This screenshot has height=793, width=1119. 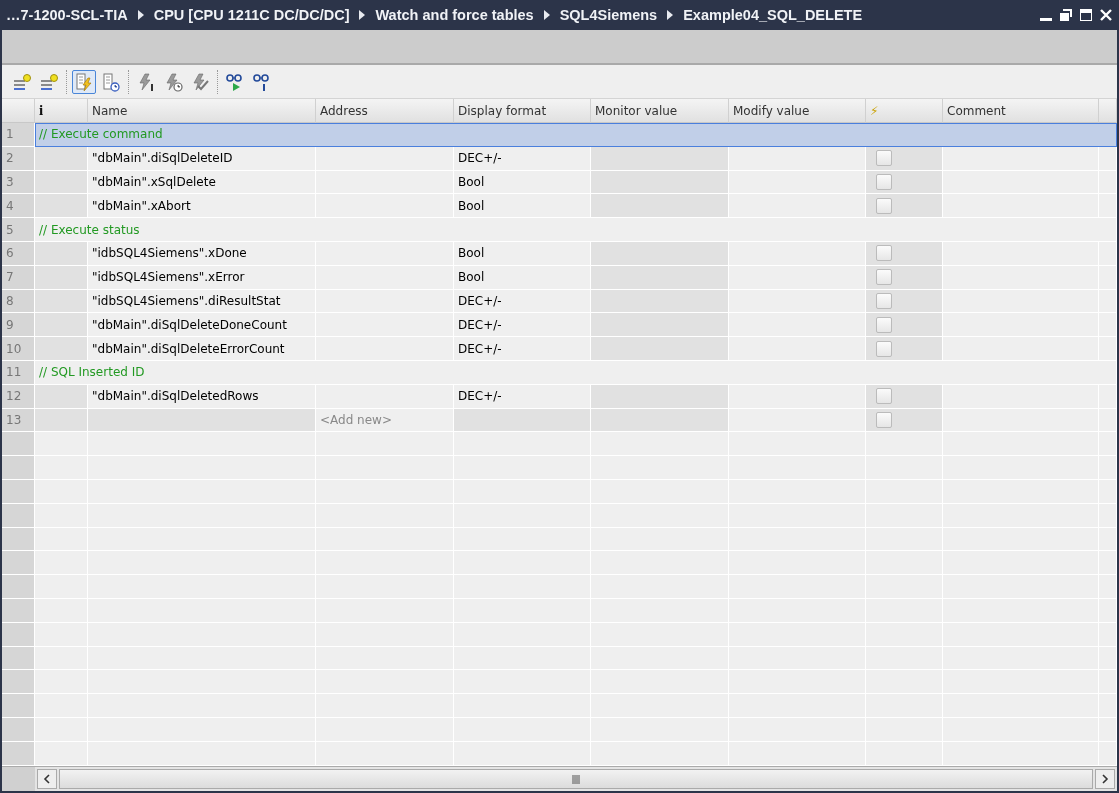 What do you see at coordinates (202, 254) in the screenshot?
I see `name-cell: "idbSQL4Siemens".xDone` at bounding box center [202, 254].